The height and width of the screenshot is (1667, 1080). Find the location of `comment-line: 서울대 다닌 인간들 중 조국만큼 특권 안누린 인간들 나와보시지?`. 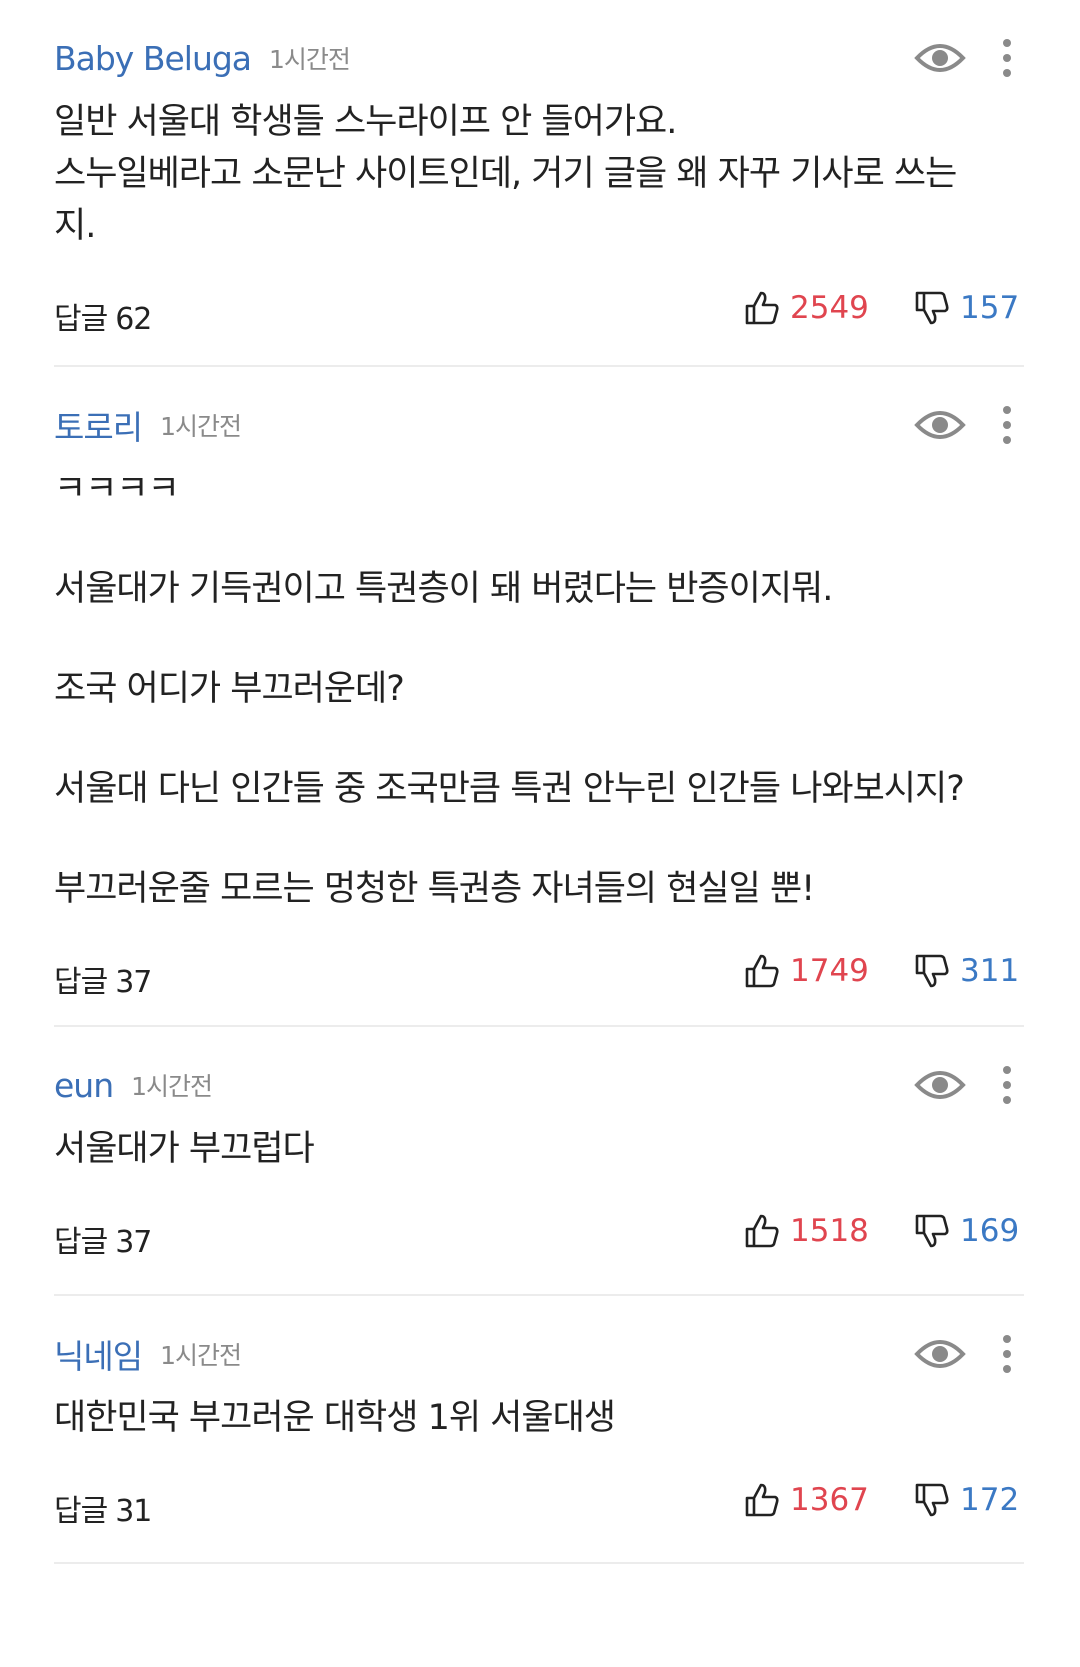

comment-line: 서울대 다닌 인간들 중 조국만큼 특권 안누린 인간들 나와보시지? is located at coordinates (509, 789).